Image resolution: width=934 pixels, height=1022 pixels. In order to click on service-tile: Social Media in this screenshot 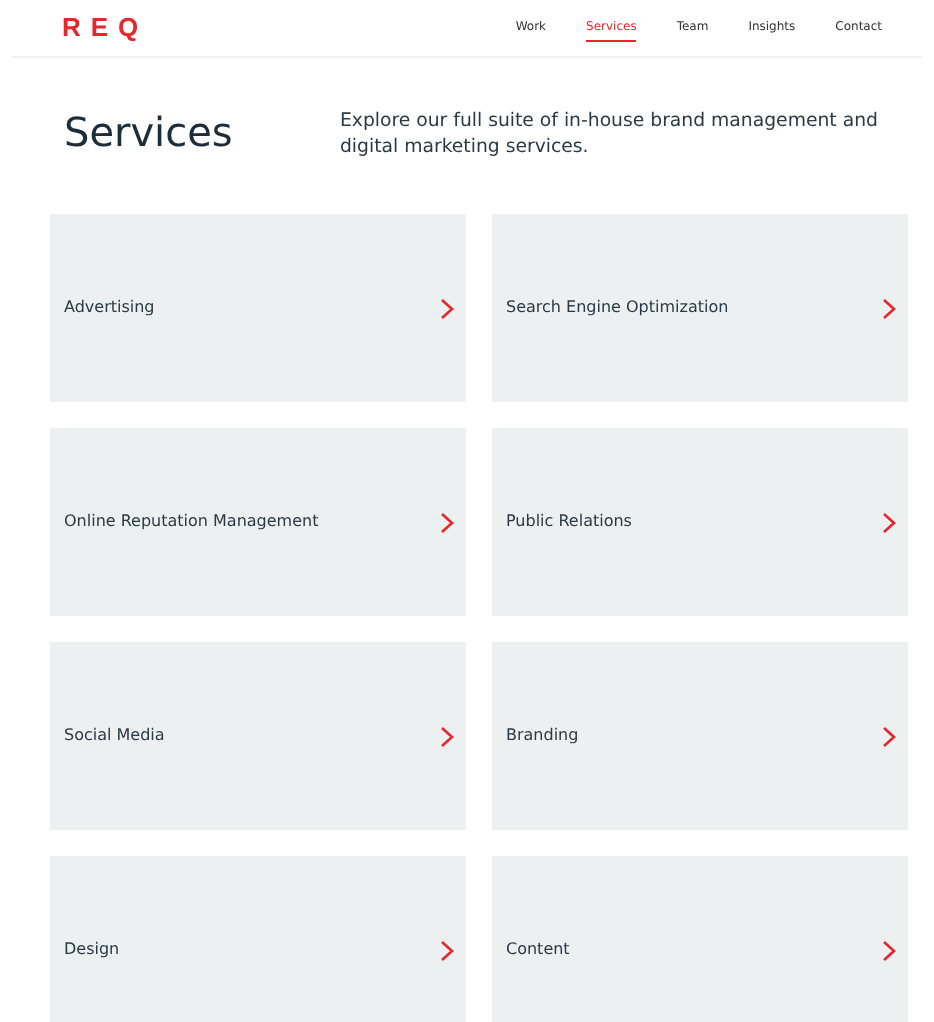, I will do `click(258, 736)`.